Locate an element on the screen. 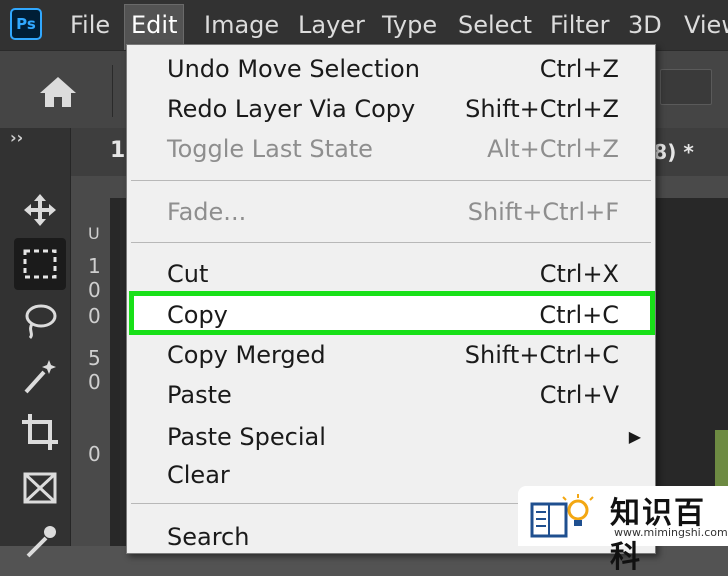 Image resolution: width=728 pixels, height=576 pixels. ruler-tick: 5 is located at coordinates (94, 358).